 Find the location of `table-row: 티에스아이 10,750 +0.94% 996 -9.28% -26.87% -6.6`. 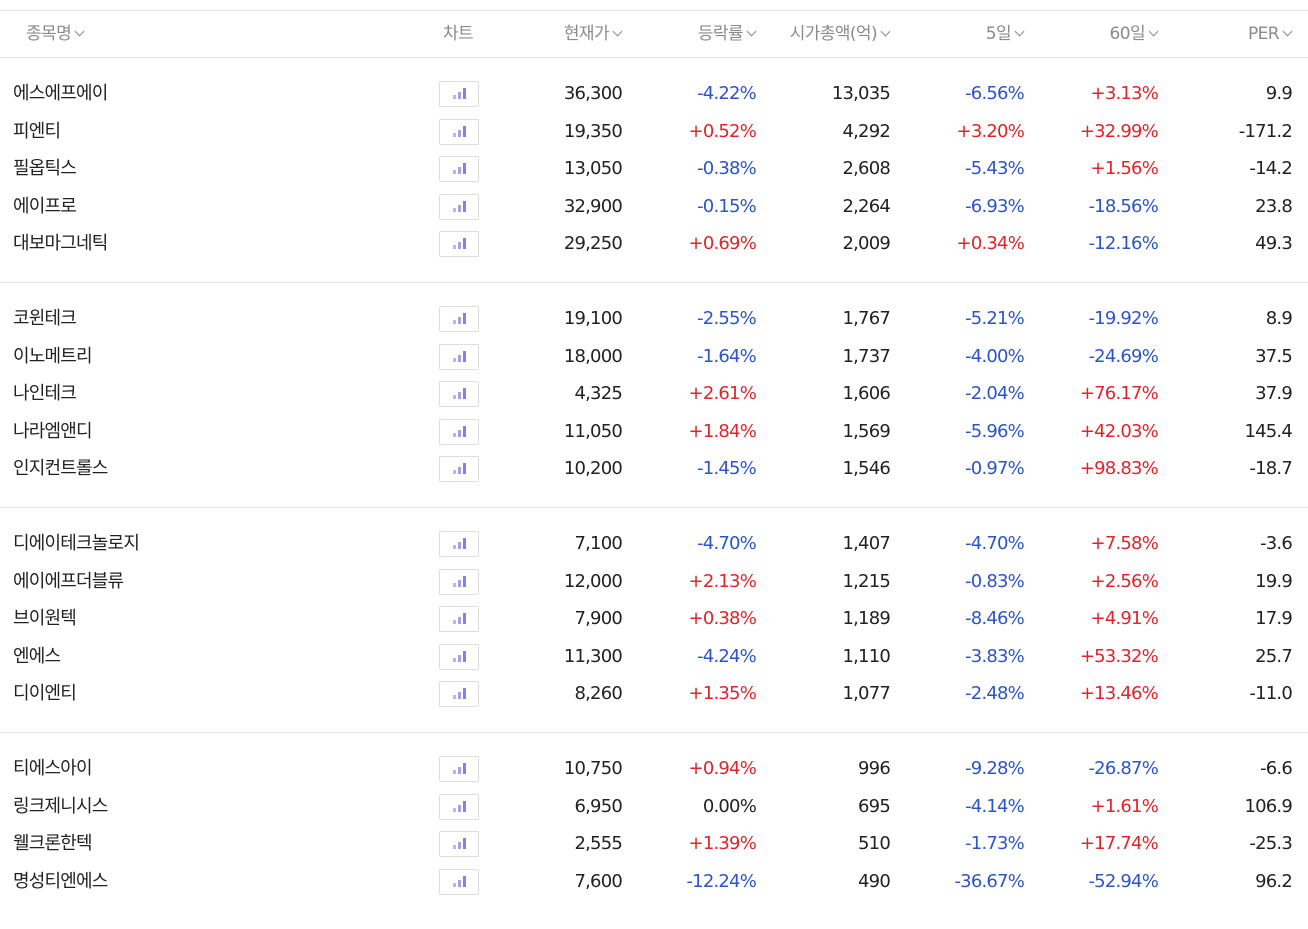

table-row: 티에스아이 10,750 +0.94% 996 -9.28% -26.87% -6.6 is located at coordinates (654, 769).